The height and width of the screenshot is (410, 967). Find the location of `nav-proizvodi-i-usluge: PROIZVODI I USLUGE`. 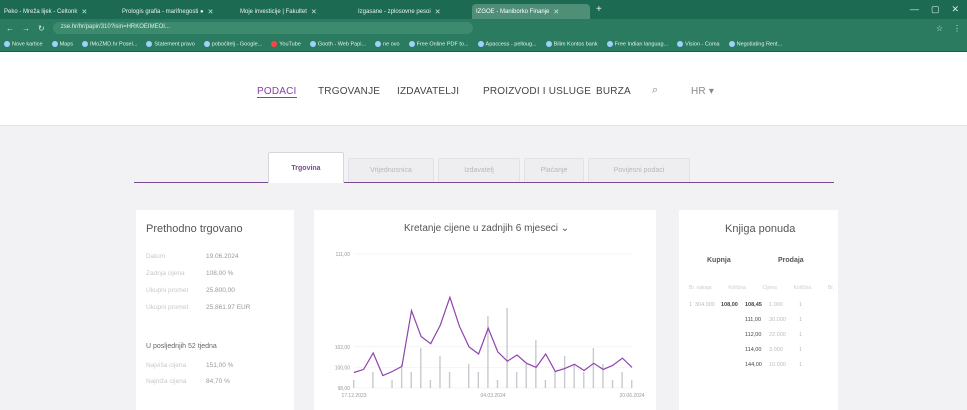

nav-proizvodi-i-usluge: PROIZVODI I USLUGE is located at coordinates (537, 91).